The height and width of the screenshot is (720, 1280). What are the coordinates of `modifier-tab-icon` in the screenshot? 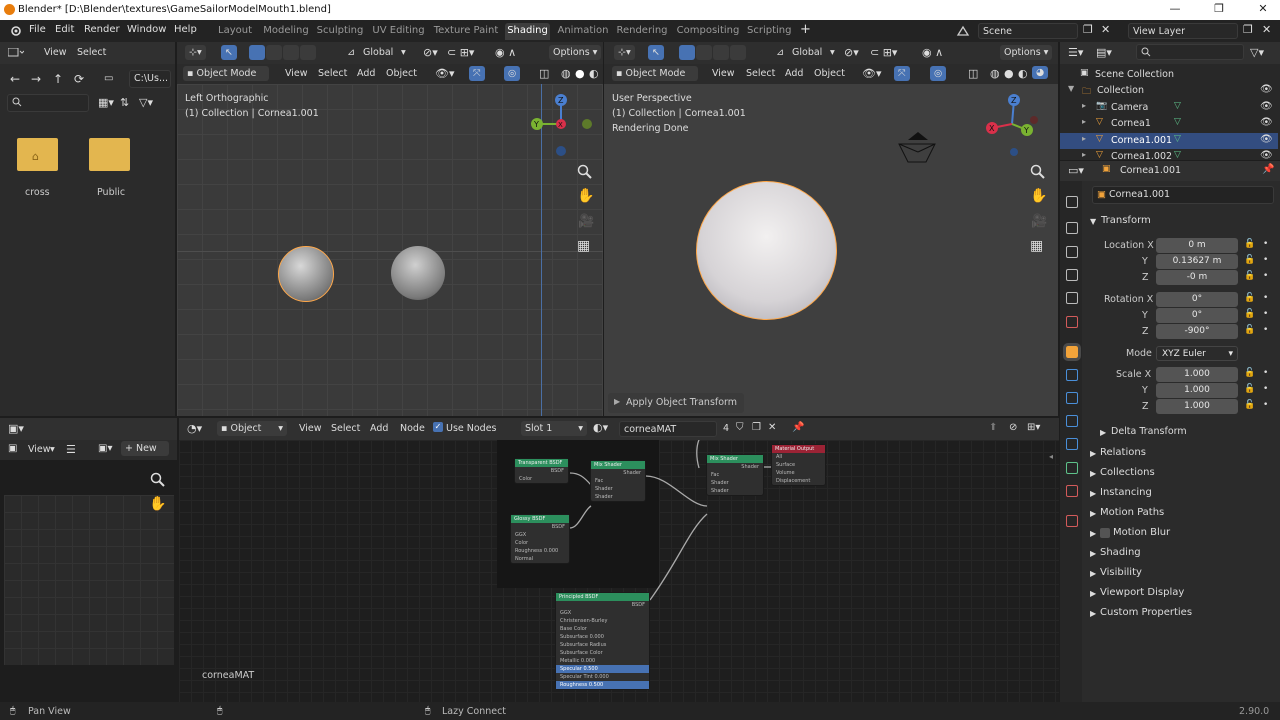 It's located at (1072, 375).